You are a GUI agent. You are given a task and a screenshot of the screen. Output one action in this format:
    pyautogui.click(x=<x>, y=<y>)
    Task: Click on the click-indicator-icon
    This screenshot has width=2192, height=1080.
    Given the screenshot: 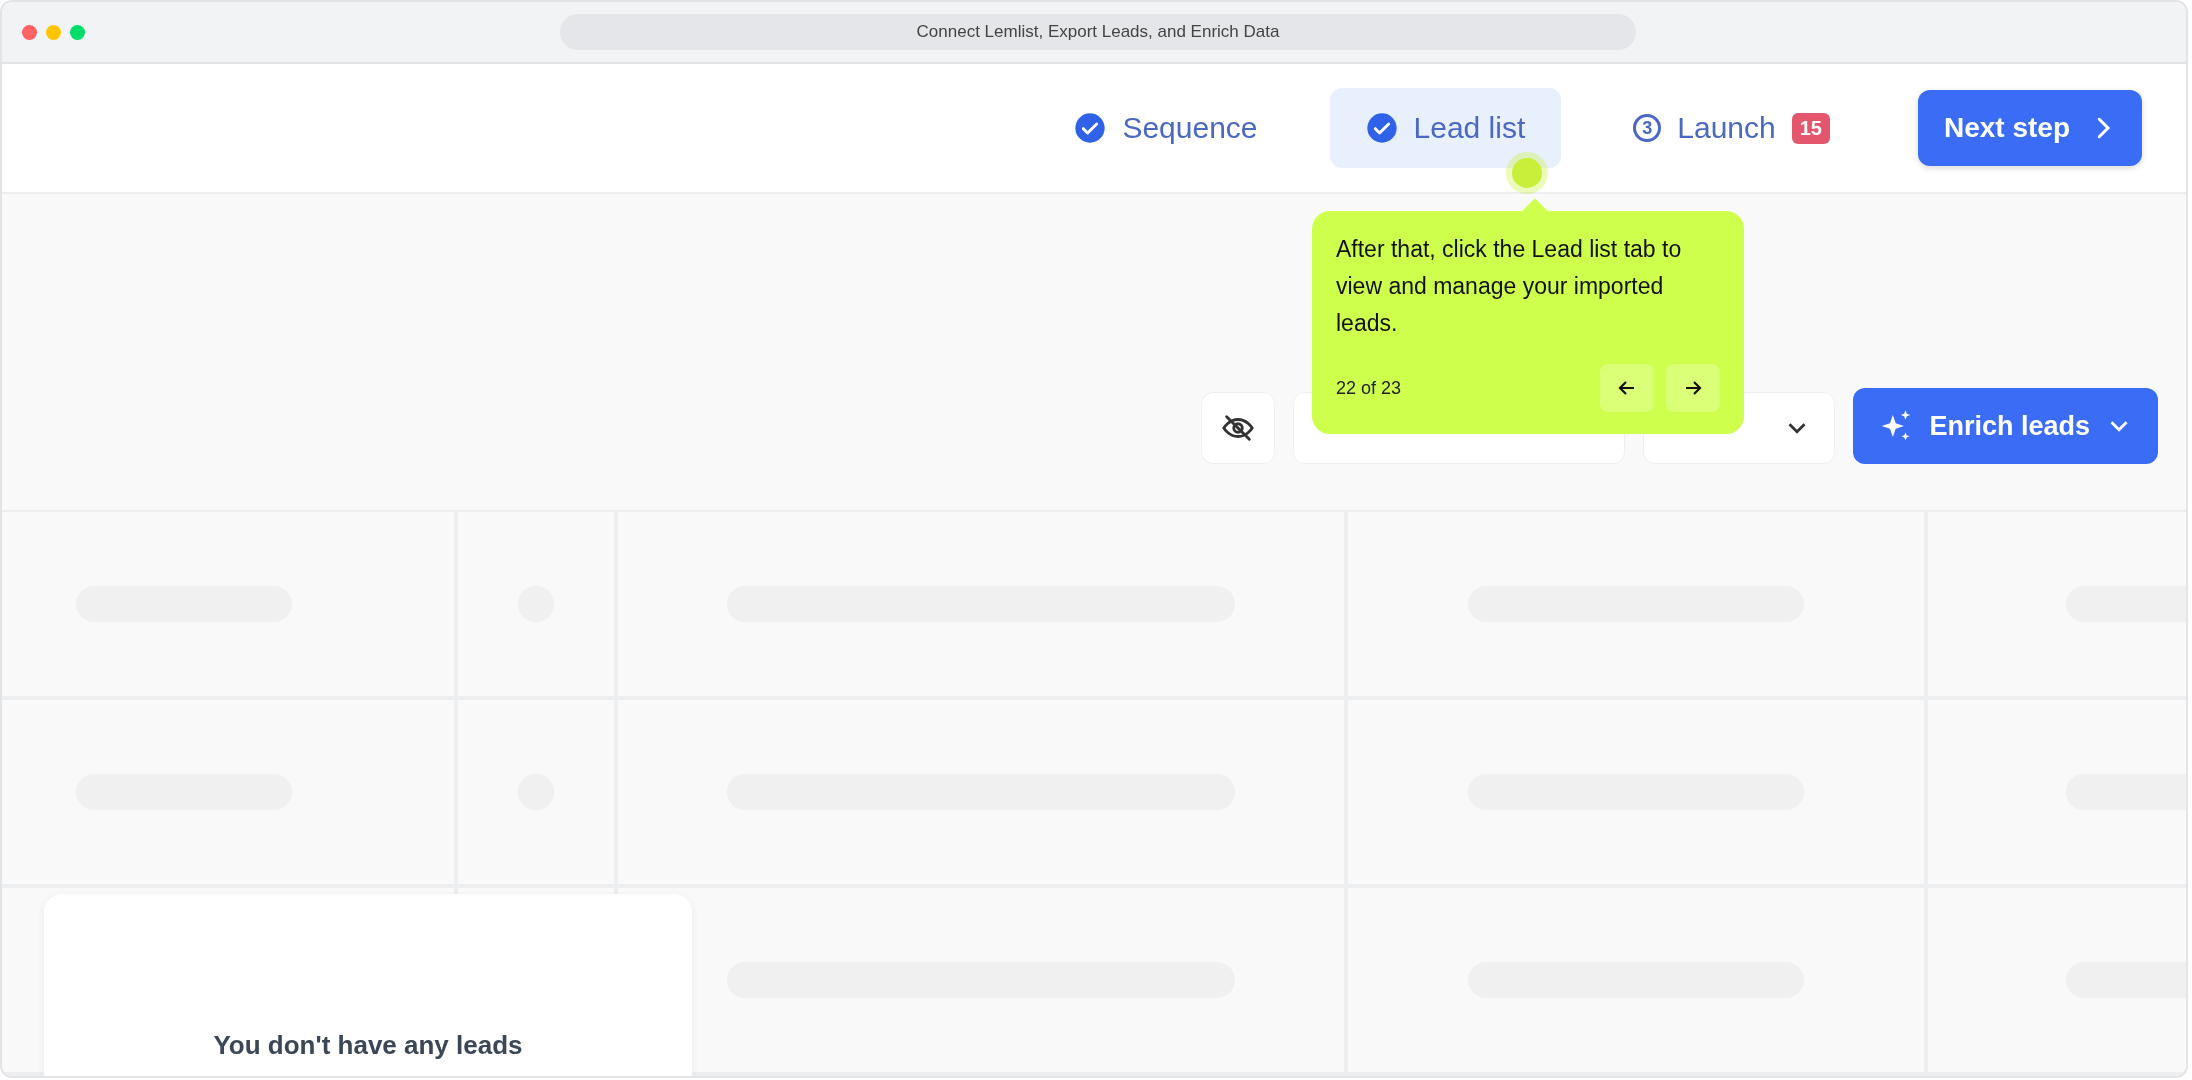 What is the action you would take?
    pyautogui.click(x=1527, y=173)
    